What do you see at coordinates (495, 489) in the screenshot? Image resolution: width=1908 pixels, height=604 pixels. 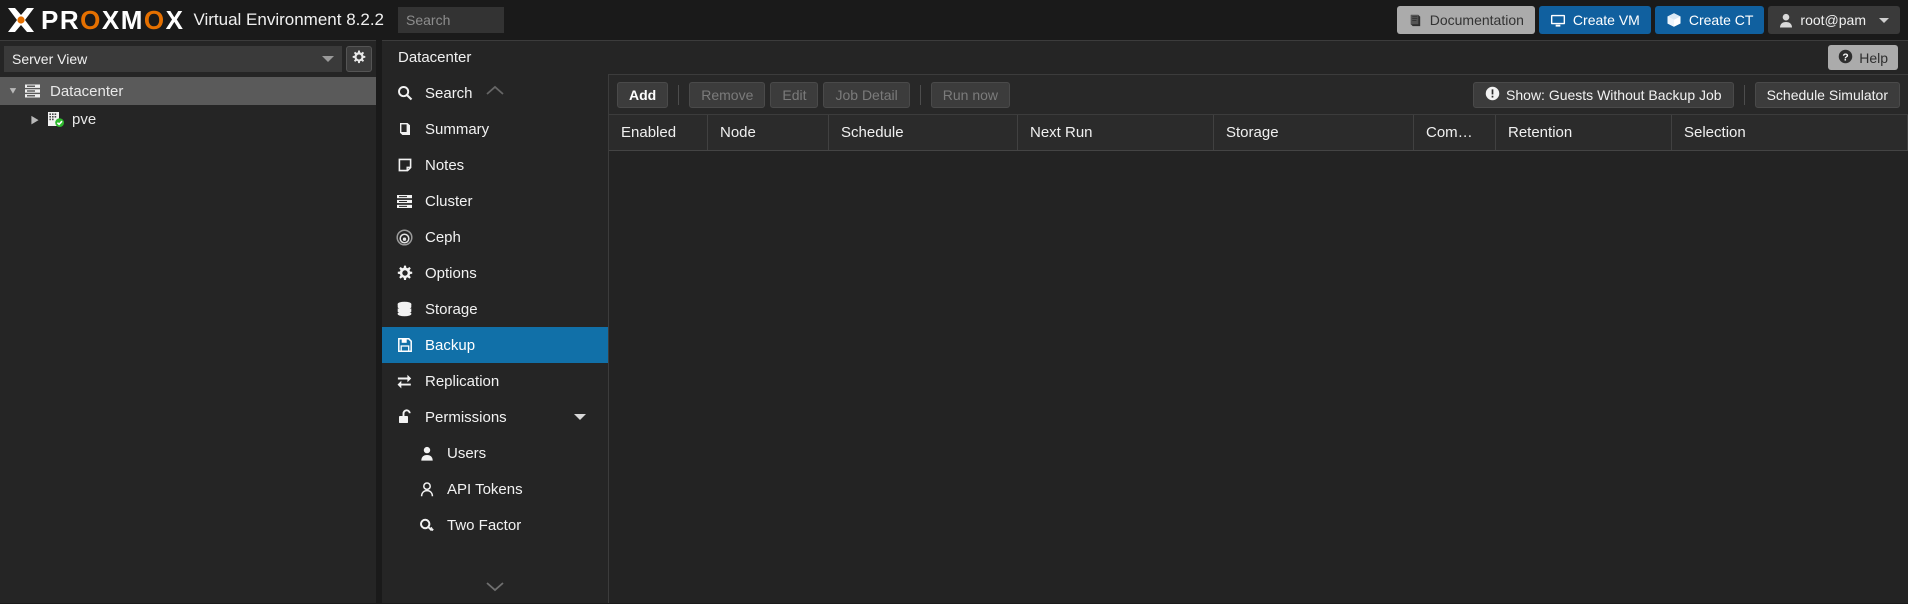 I see `nav-item-api-tokens: API Tokens` at bounding box center [495, 489].